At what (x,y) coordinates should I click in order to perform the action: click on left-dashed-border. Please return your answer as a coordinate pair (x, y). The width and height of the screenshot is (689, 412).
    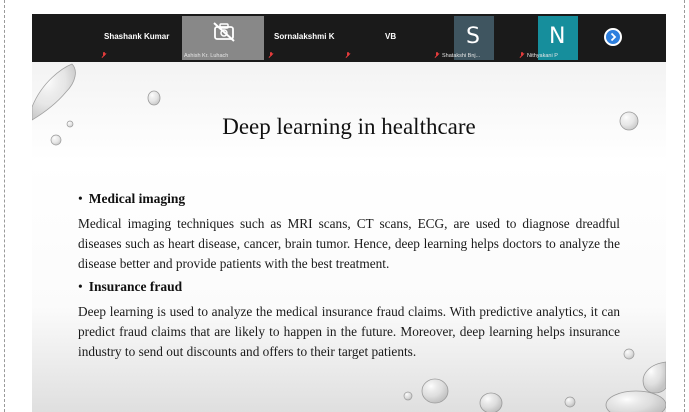
    Looking at the image, I should click on (4, 206).